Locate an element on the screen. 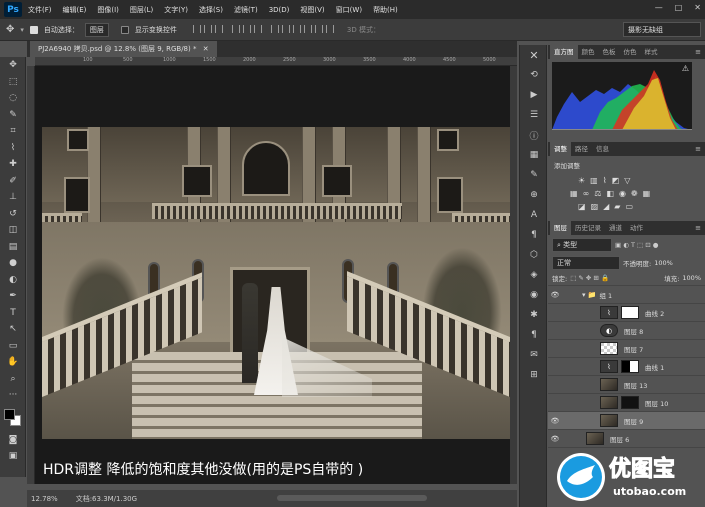 The image size is (705, 507). gradient-fill-icon: ▭ is located at coordinates (629, 206).